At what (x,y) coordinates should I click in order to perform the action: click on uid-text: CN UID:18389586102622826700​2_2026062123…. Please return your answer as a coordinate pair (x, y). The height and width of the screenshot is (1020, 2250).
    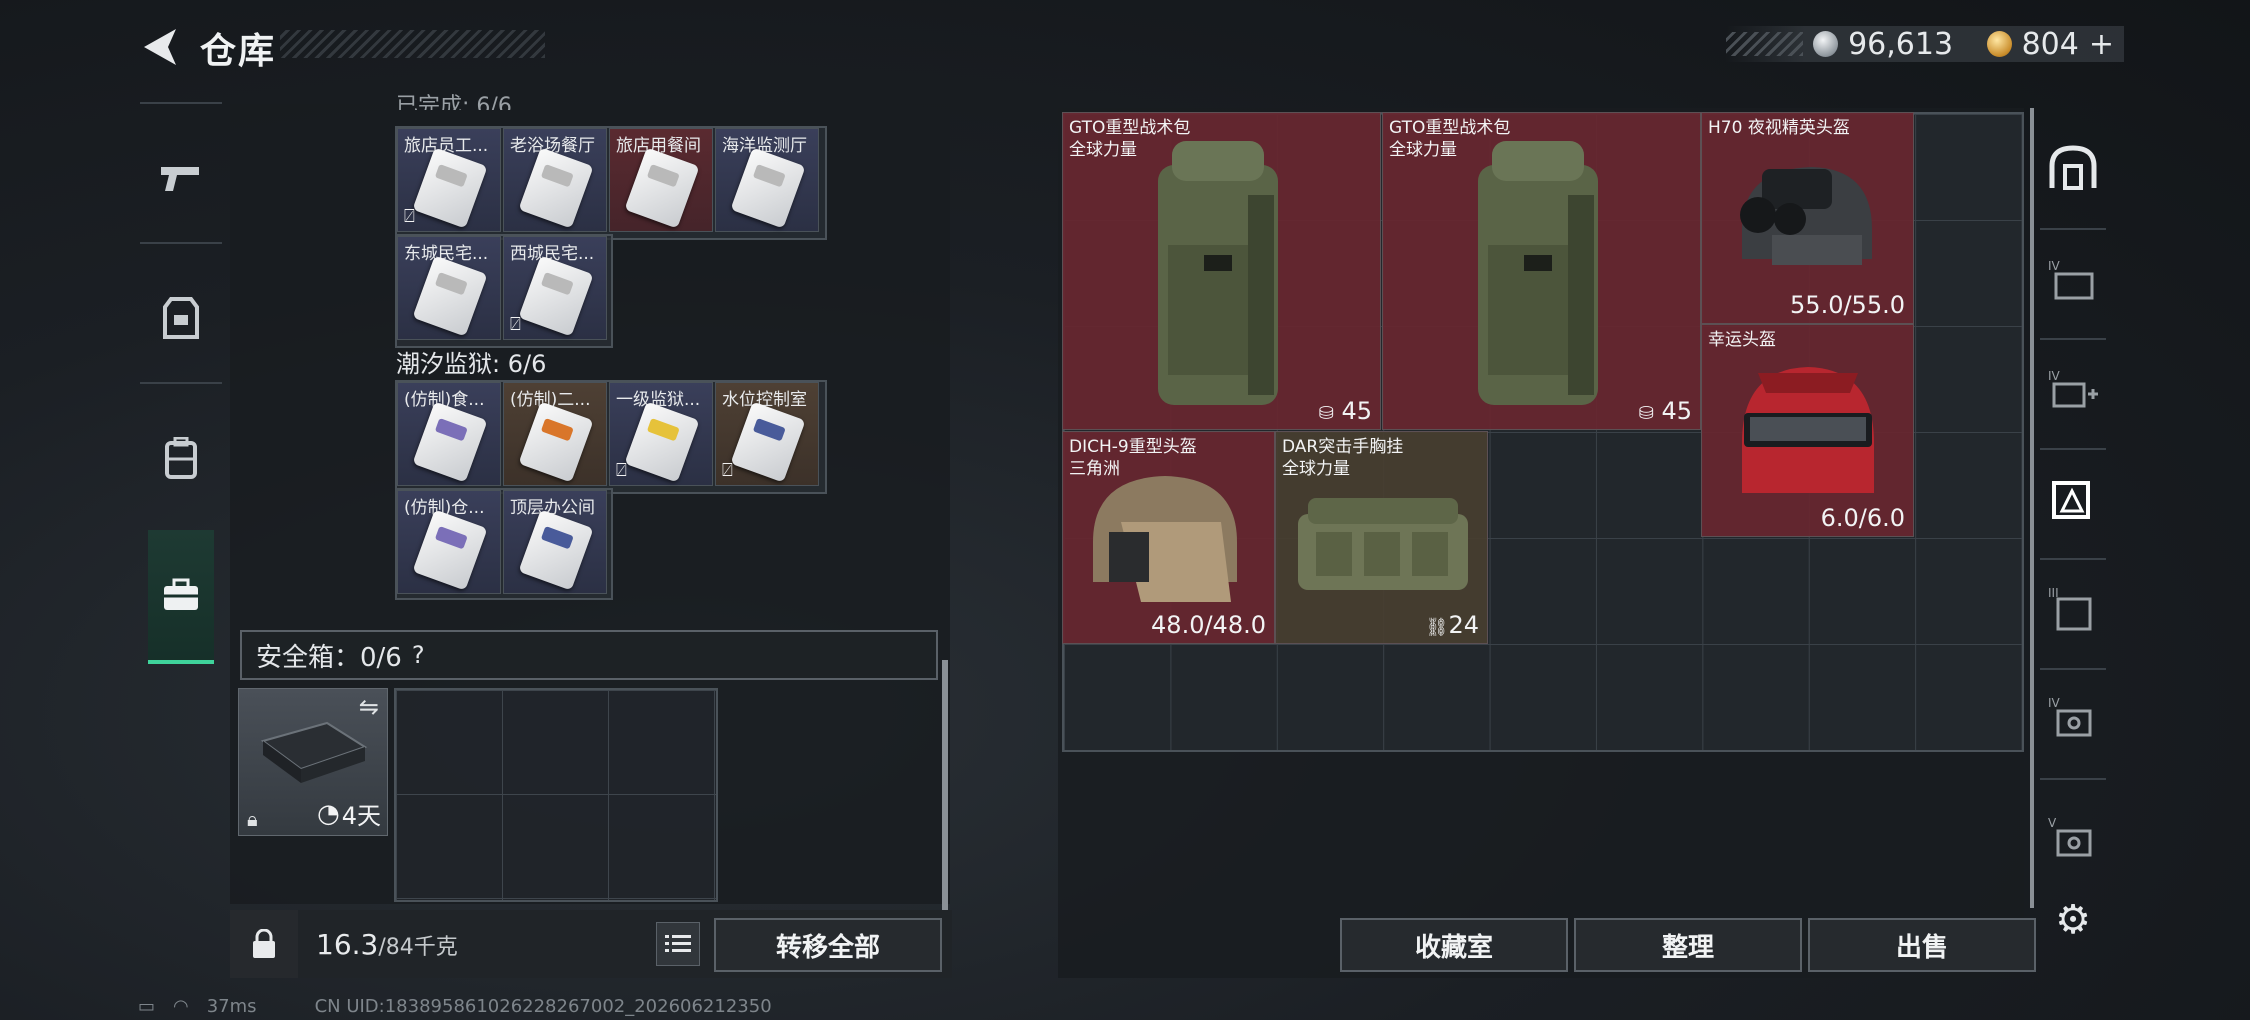
    Looking at the image, I should click on (543, 1006).